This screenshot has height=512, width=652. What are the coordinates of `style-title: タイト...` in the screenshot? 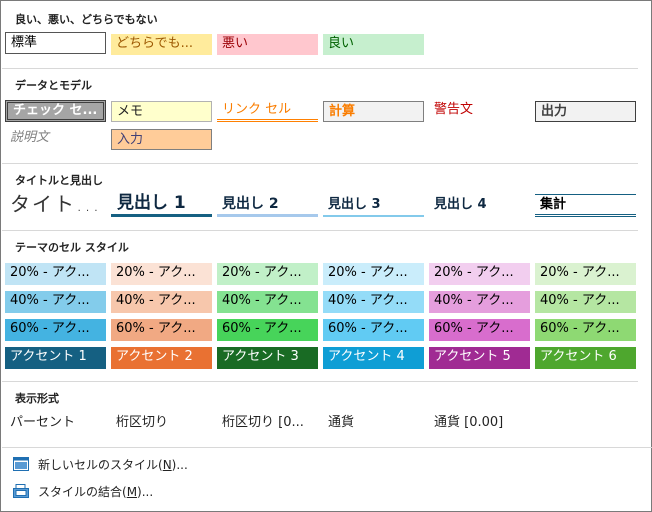 It's located at (55, 204).